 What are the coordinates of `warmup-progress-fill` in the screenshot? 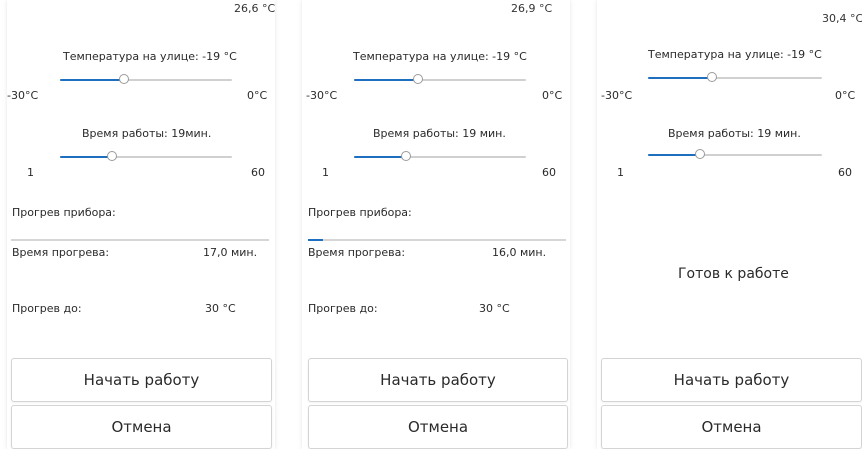 It's located at (316, 240).